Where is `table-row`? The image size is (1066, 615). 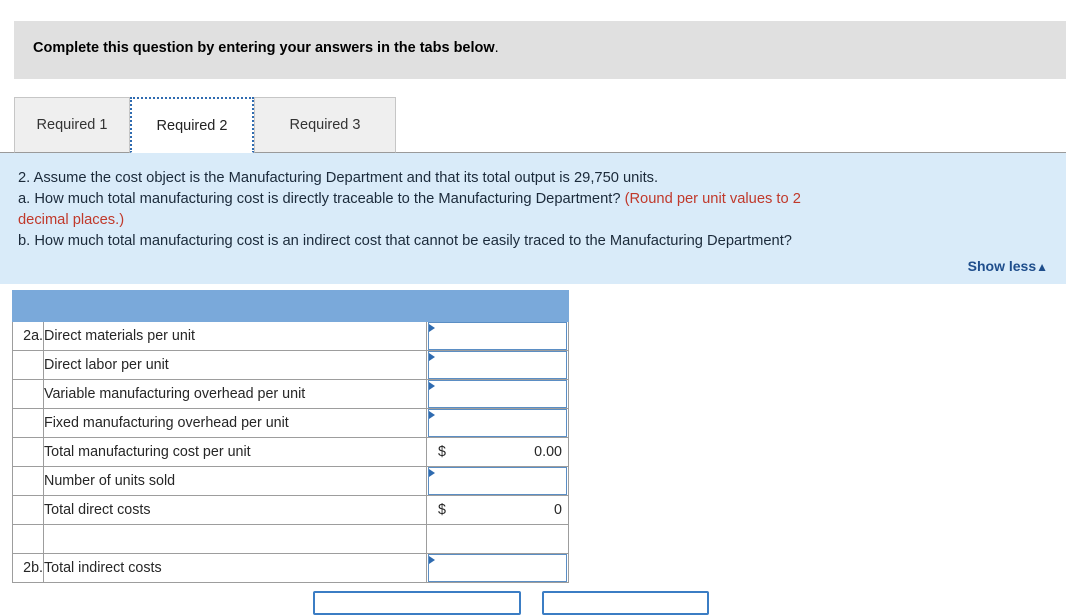 table-row is located at coordinates (290, 539).